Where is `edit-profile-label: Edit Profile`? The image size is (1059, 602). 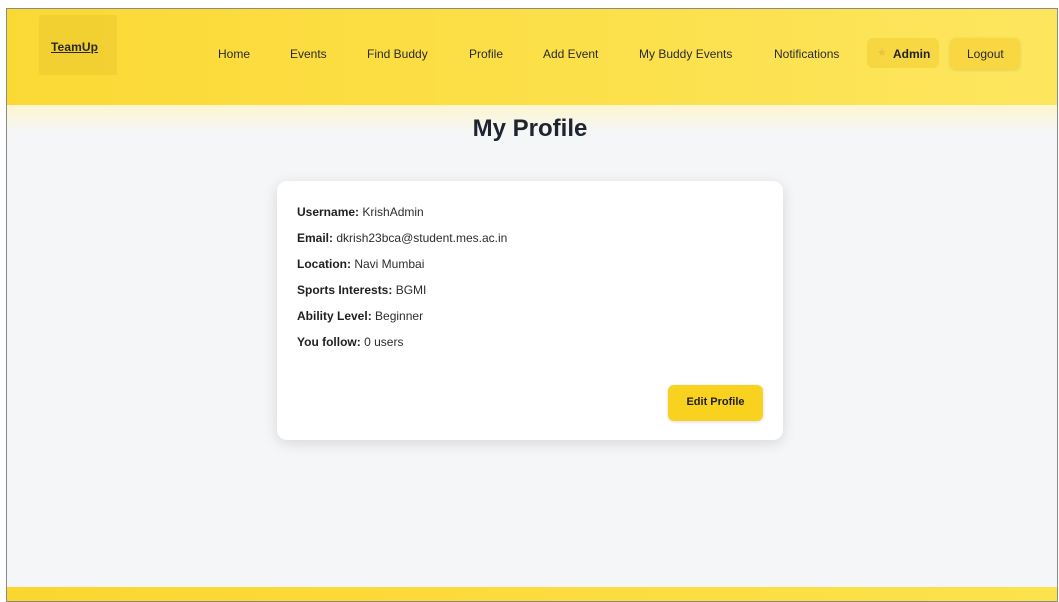 edit-profile-label: Edit Profile is located at coordinates (715, 402).